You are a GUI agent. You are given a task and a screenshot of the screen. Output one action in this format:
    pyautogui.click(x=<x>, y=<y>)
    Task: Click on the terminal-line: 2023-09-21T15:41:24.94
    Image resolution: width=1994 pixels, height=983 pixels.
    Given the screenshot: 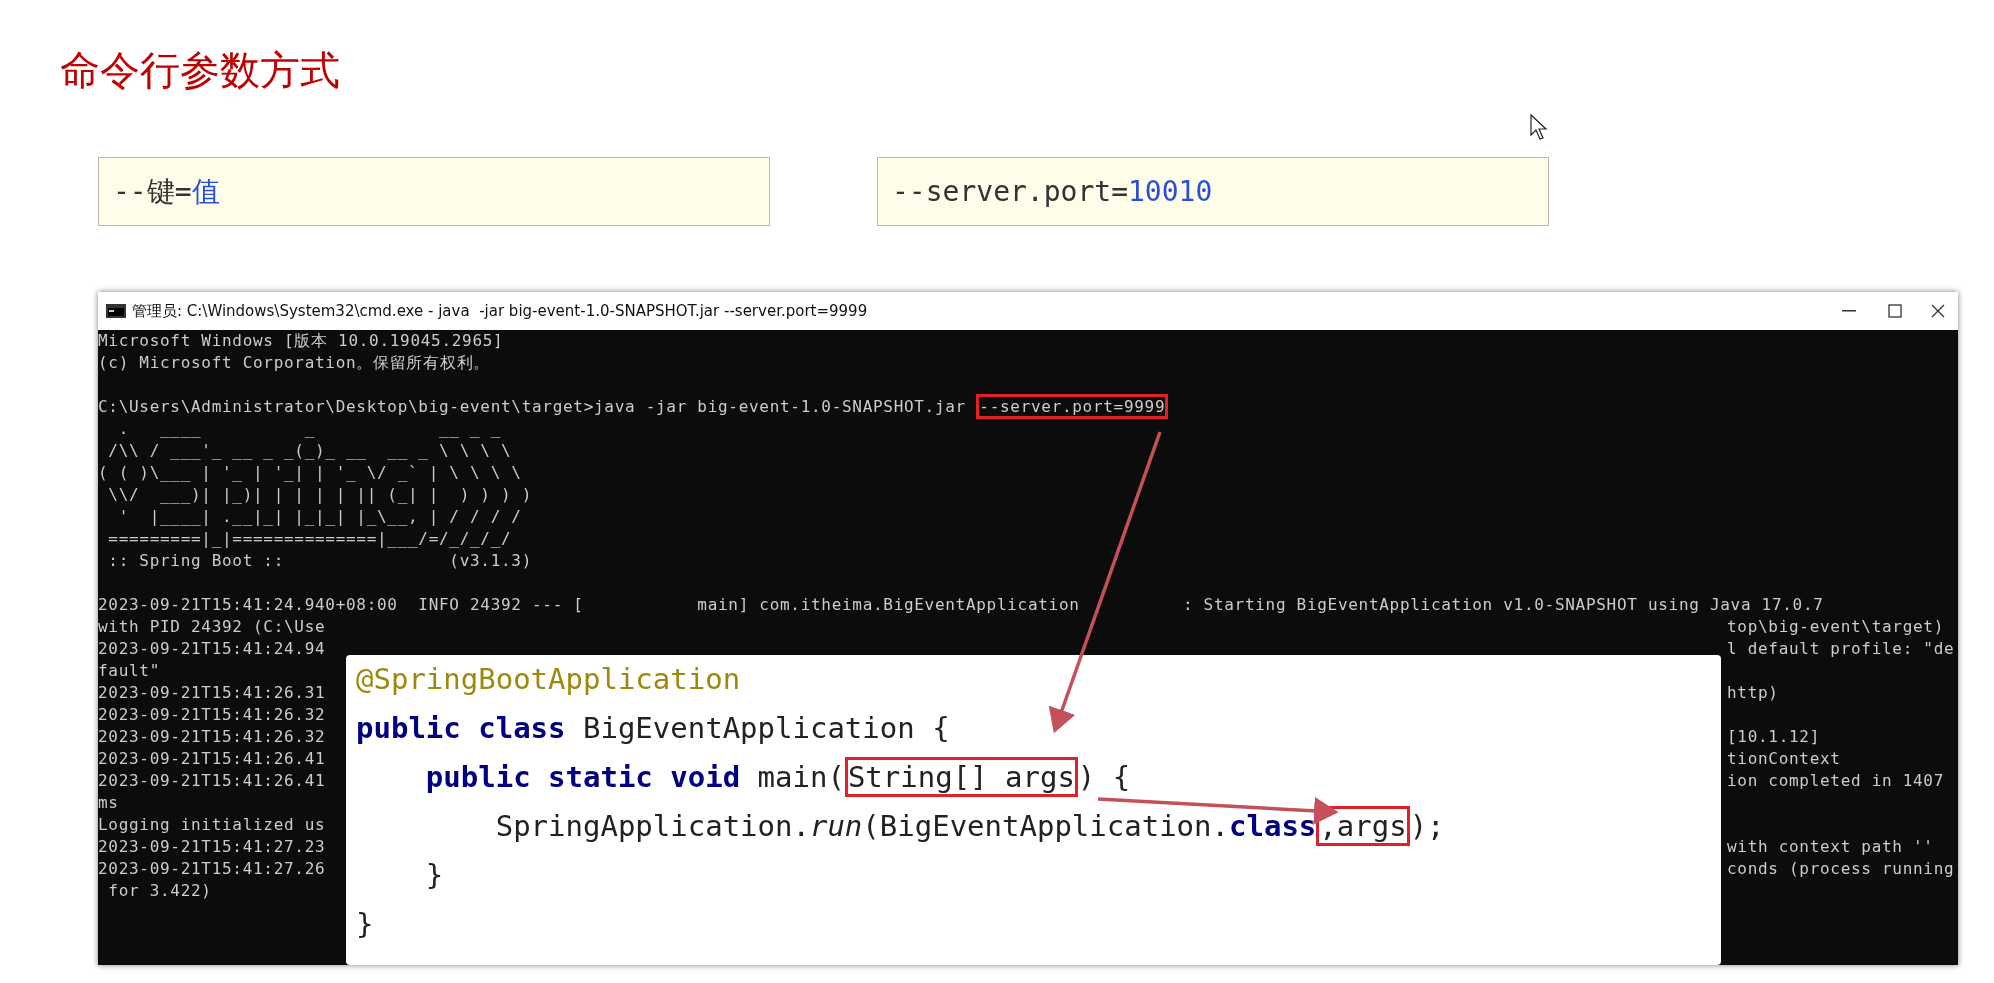 What is the action you would take?
    pyautogui.click(x=212, y=648)
    